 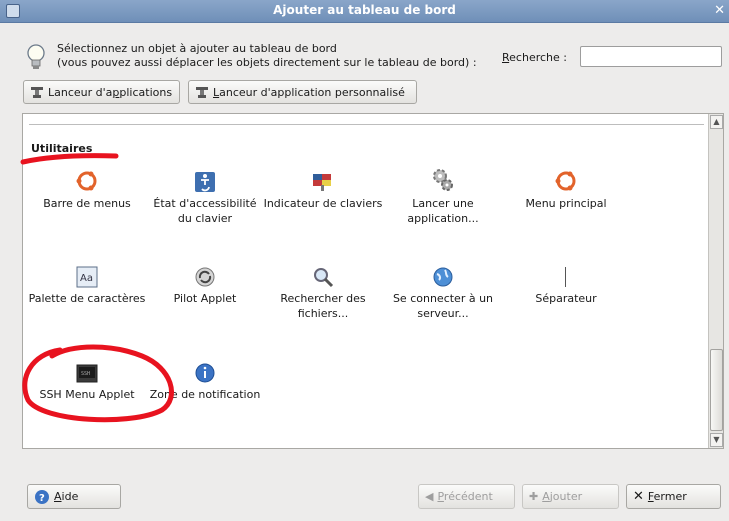 What do you see at coordinates (443, 180) in the screenshot?
I see `gears-icon` at bounding box center [443, 180].